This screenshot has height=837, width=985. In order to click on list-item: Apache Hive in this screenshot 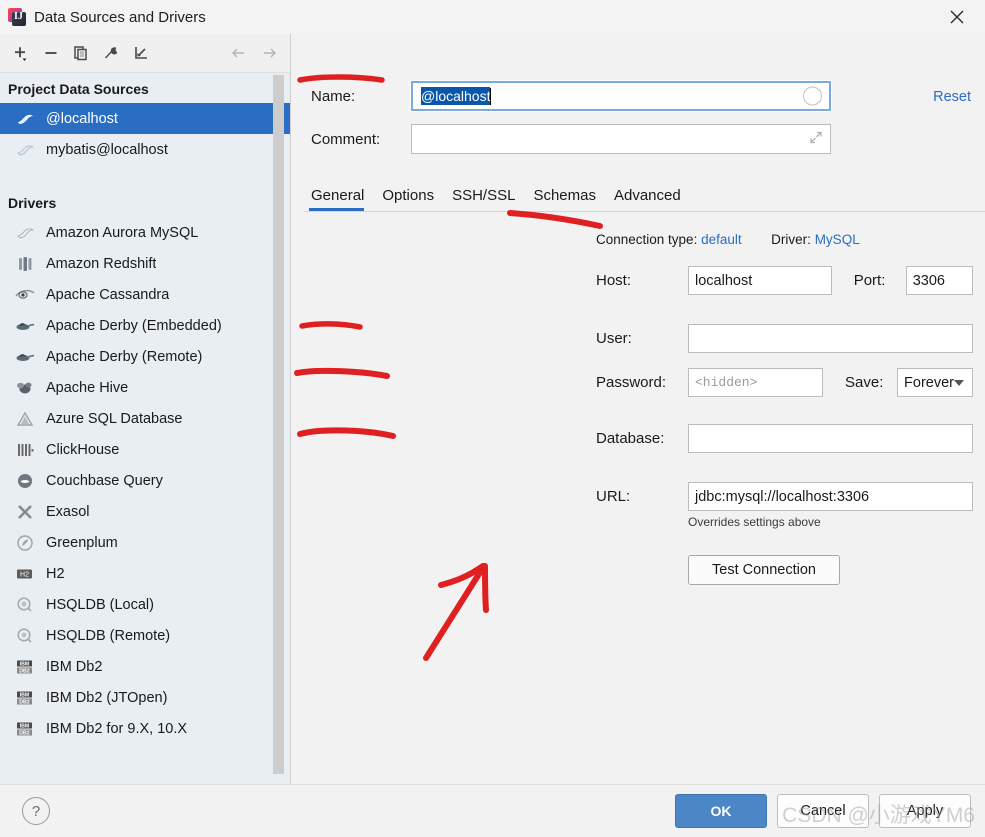, I will do `click(145, 387)`.